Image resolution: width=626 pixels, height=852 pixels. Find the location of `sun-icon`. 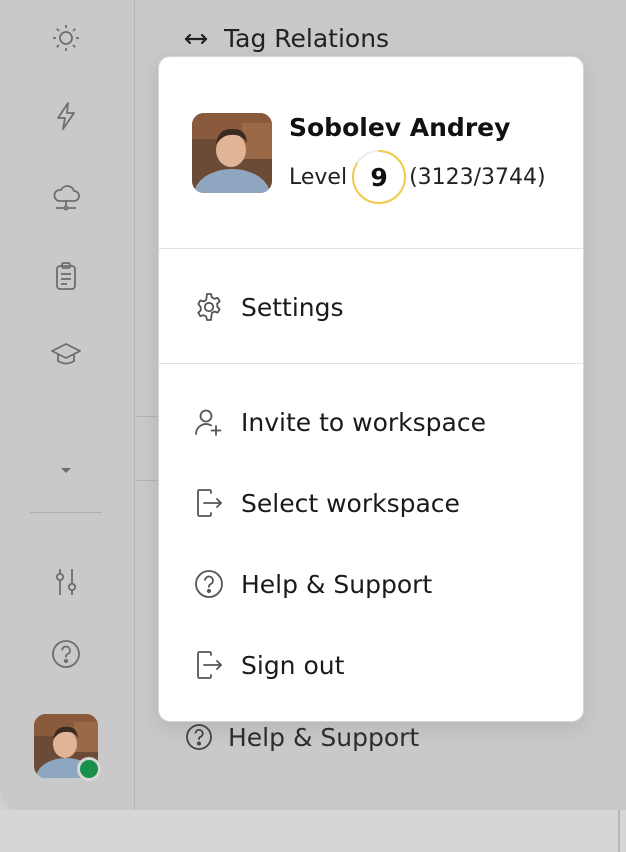

sun-icon is located at coordinates (66, 38).